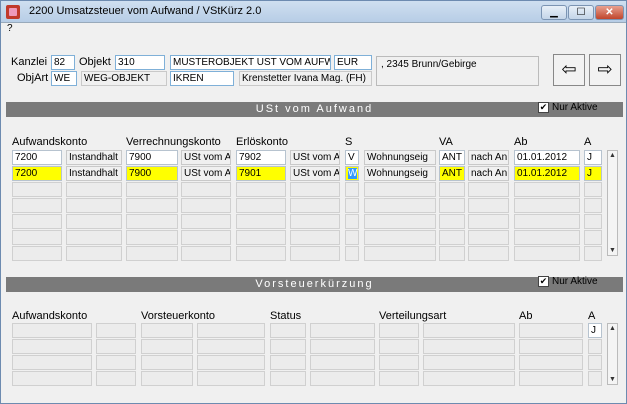 Image resolution: width=627 pixels, height=404 pixels. I want to click on ust-nur-aktive: ✔ Nur Aktive, so click(568, 107).